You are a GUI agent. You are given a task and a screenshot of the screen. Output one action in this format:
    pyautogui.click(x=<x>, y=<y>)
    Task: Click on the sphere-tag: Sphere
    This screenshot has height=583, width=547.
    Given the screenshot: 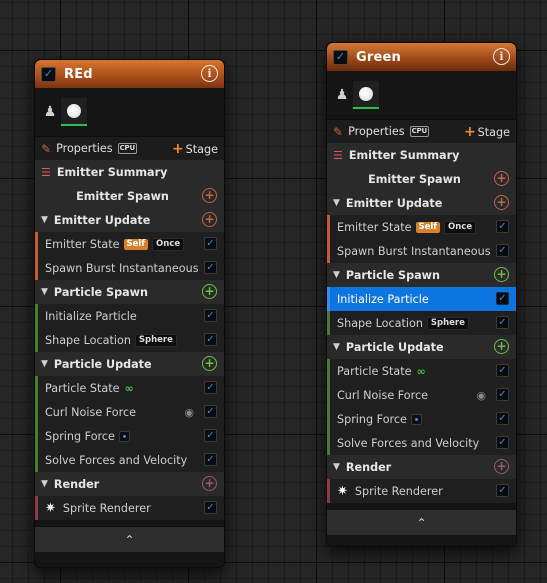 What is the action you would take?
    pyautogui.click(x=447, y=323)
    